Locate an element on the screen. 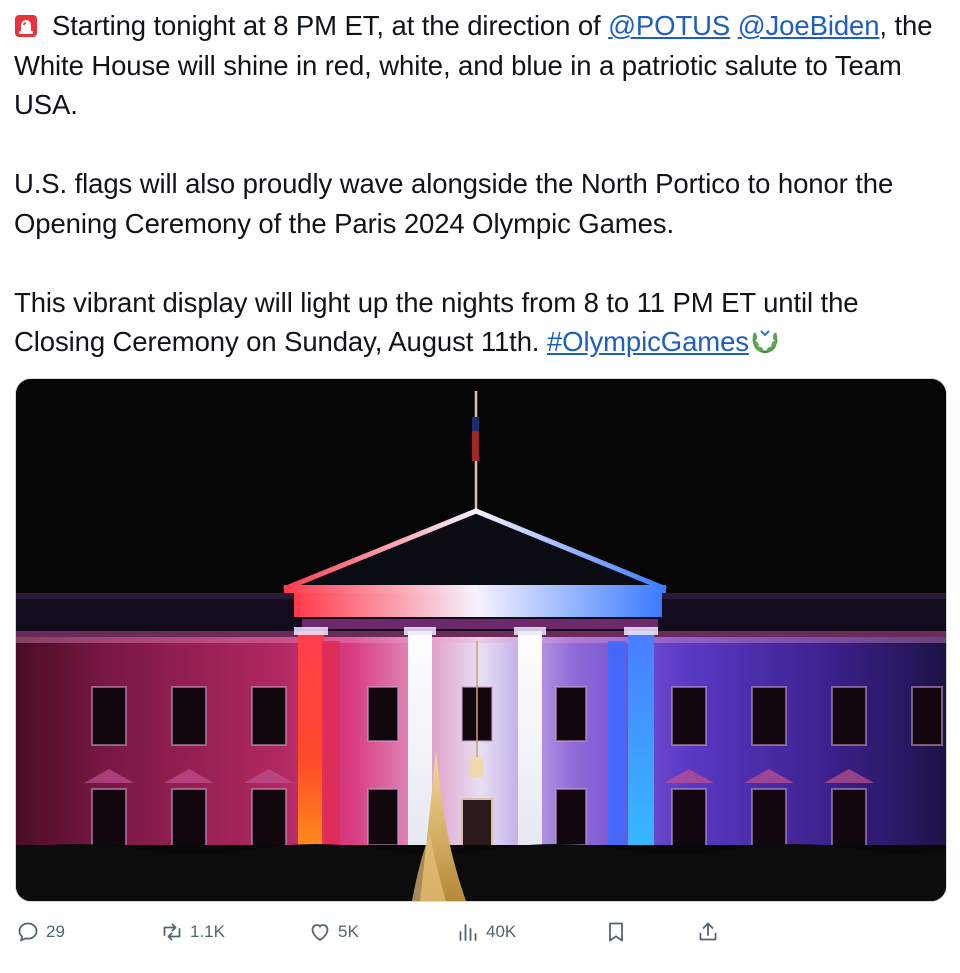  laurel-wreath-icon is located at coordinates (765, 340).